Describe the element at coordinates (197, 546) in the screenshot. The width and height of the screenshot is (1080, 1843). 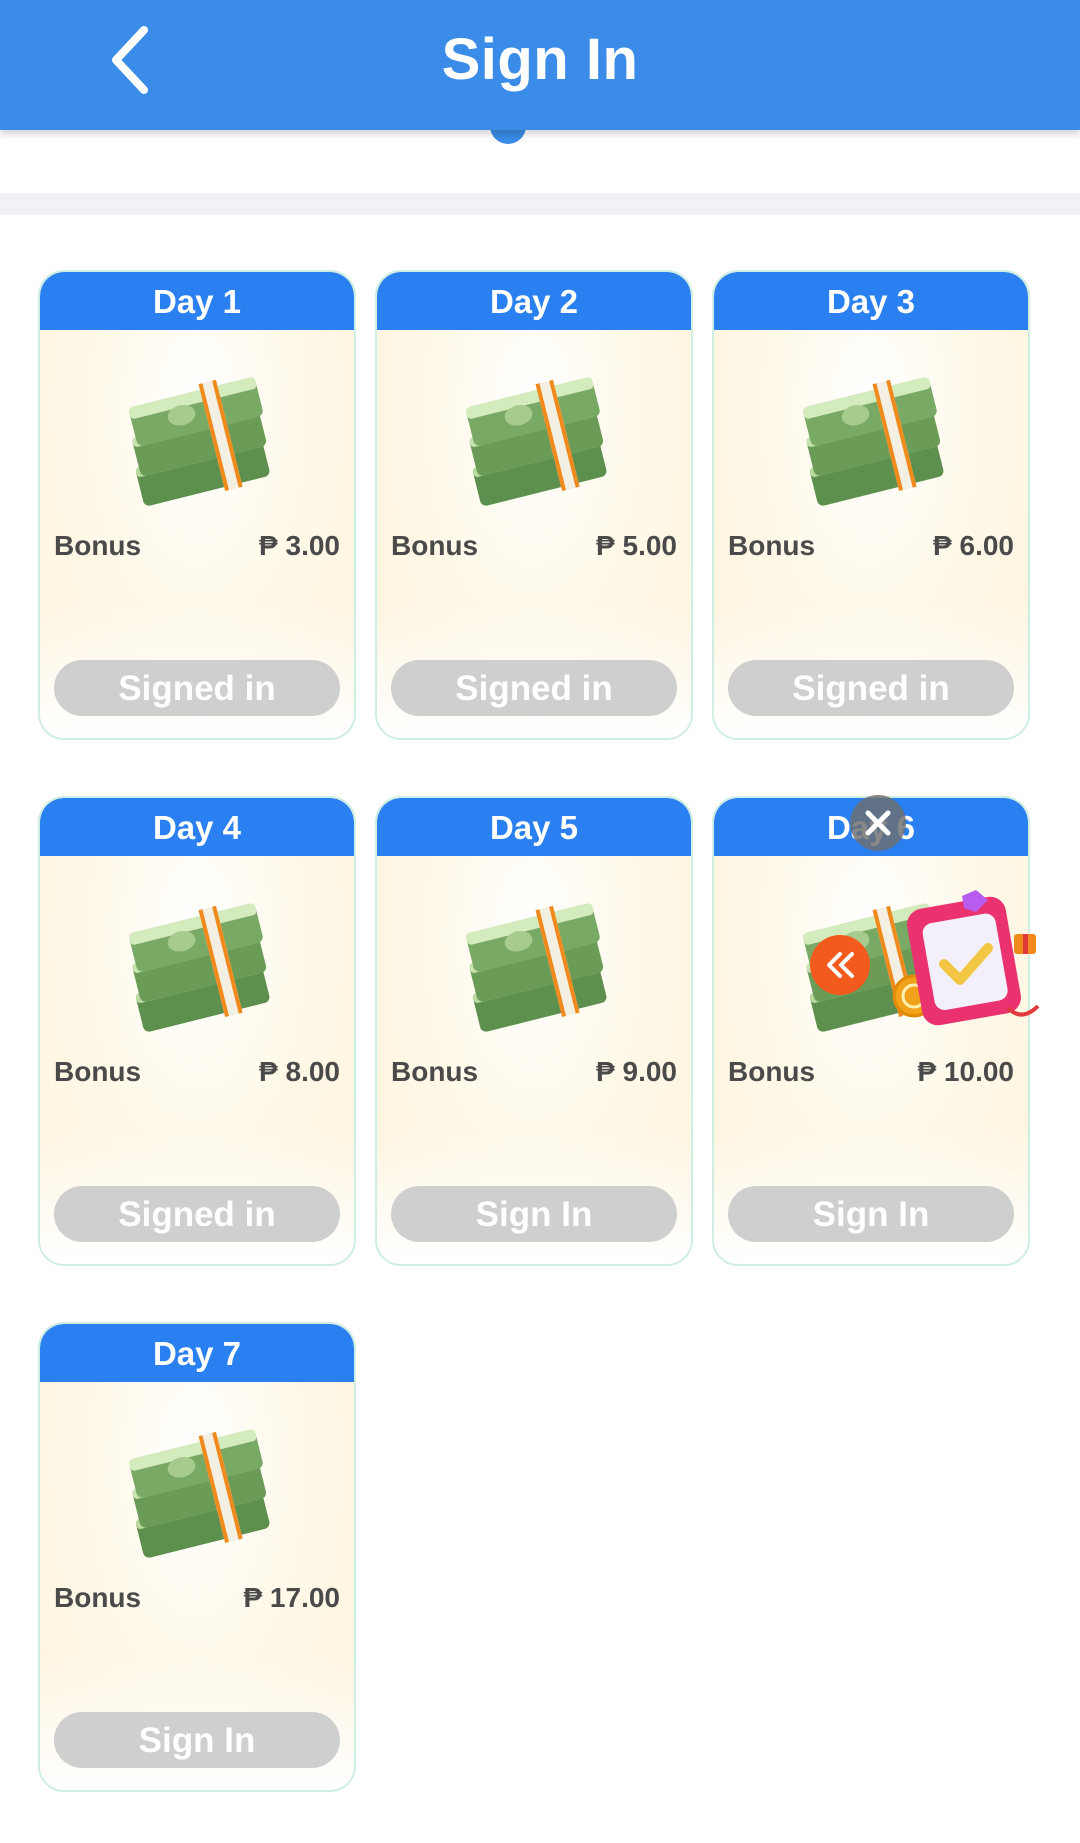
I see `bonus-row: Bonus ₱ 3.00` at that location.